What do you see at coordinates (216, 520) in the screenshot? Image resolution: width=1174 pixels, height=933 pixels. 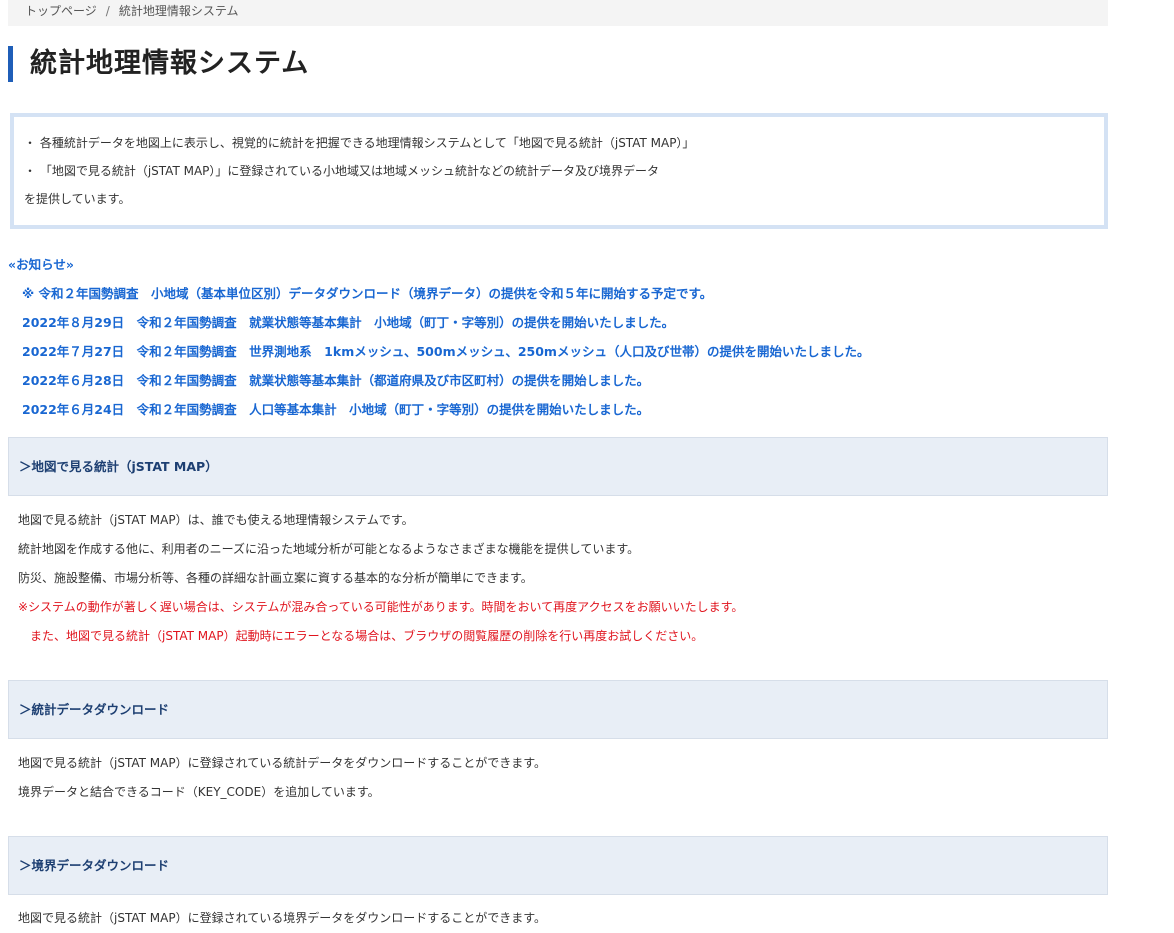 I see `description-line: 地図で見る統計（jSTAT MAP）は、誰でも使える地理情報システムです。` at bounding box center [216, 520].